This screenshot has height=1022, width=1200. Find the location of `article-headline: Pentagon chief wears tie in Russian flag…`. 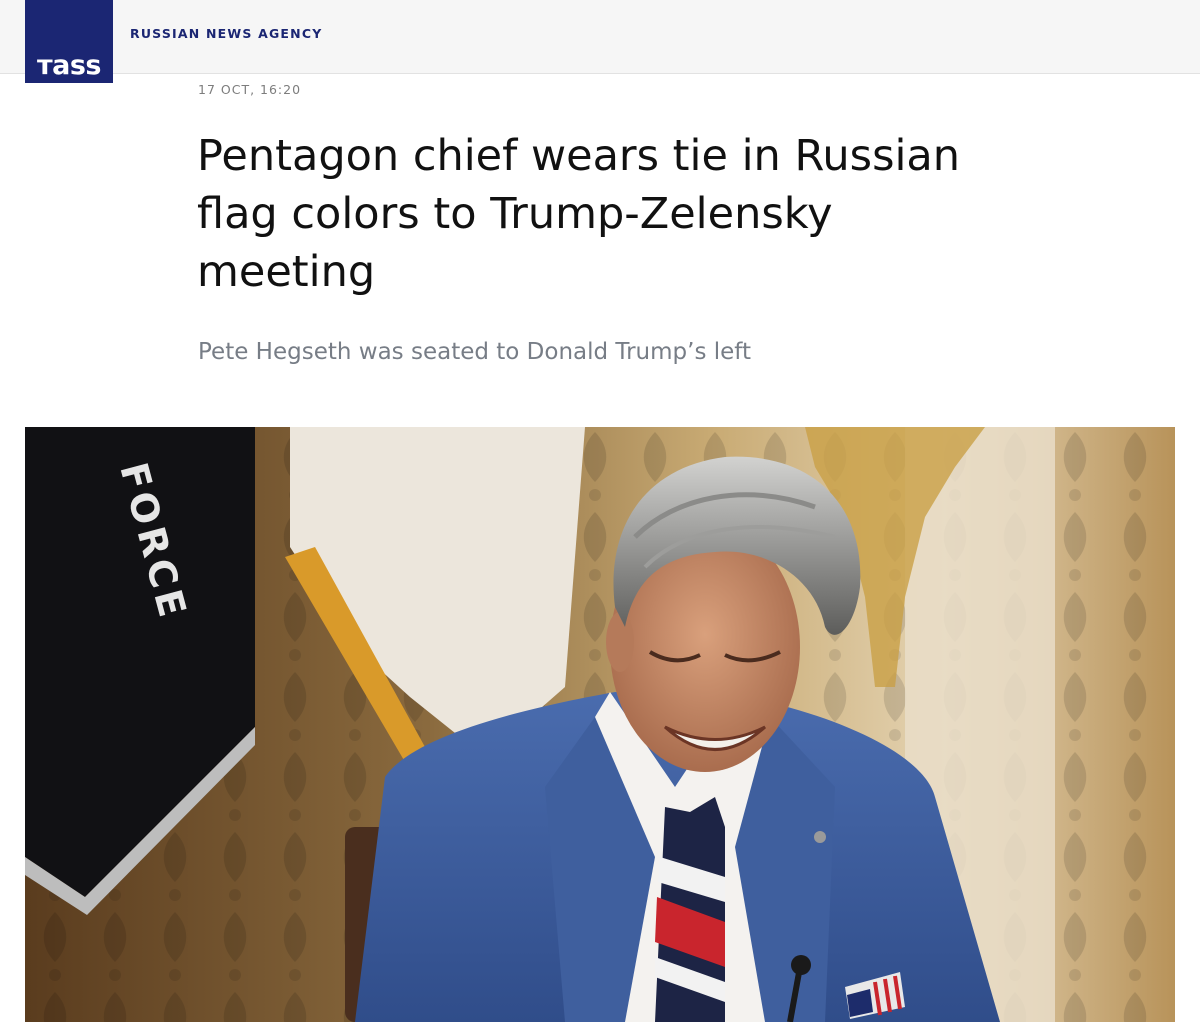

article-headline: Pentagon chief wears tie in Russian flag… is located at coordinates (579, 214).